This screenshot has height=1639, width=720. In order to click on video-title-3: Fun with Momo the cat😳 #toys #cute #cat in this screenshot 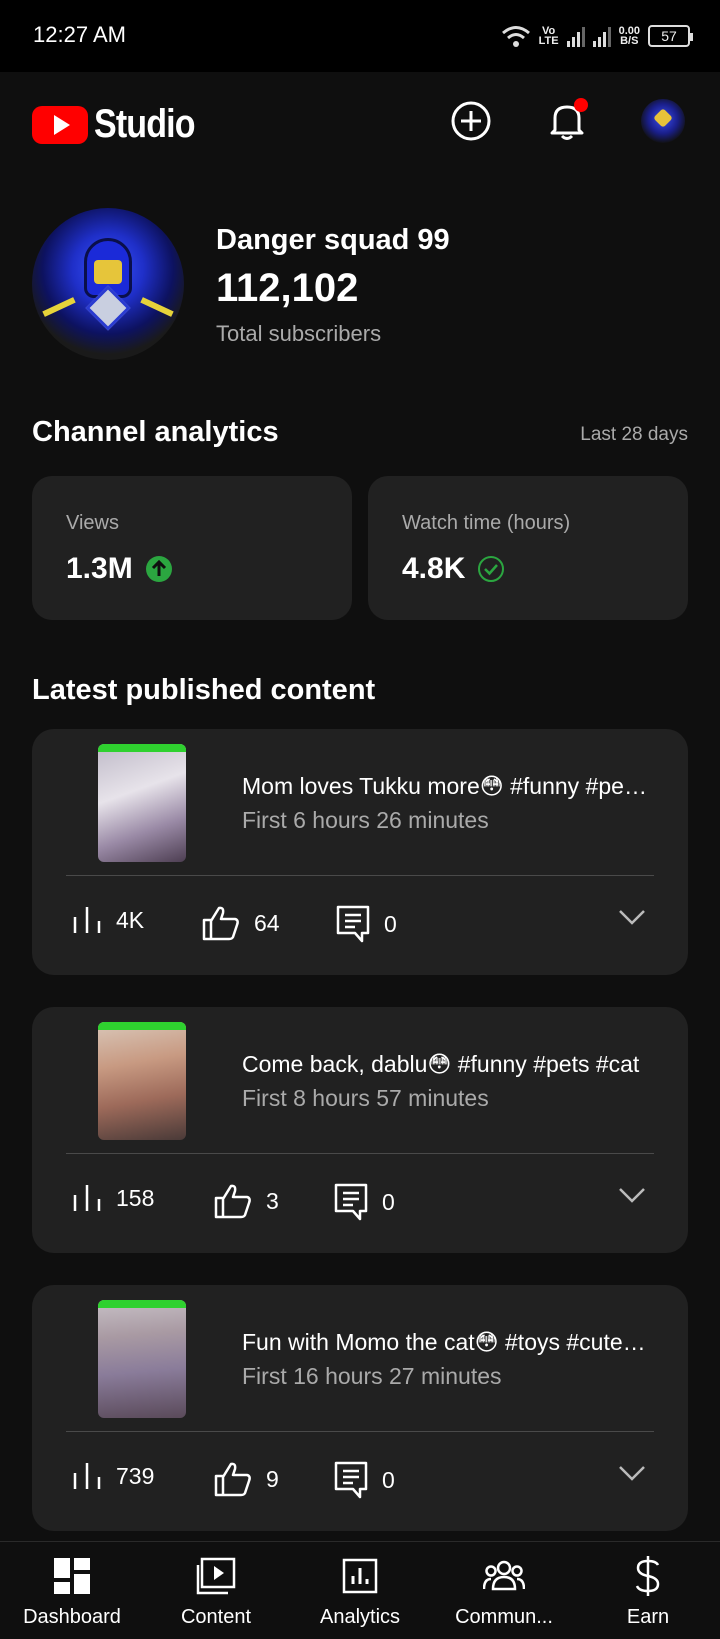, I will do `click(447, 1342)`.